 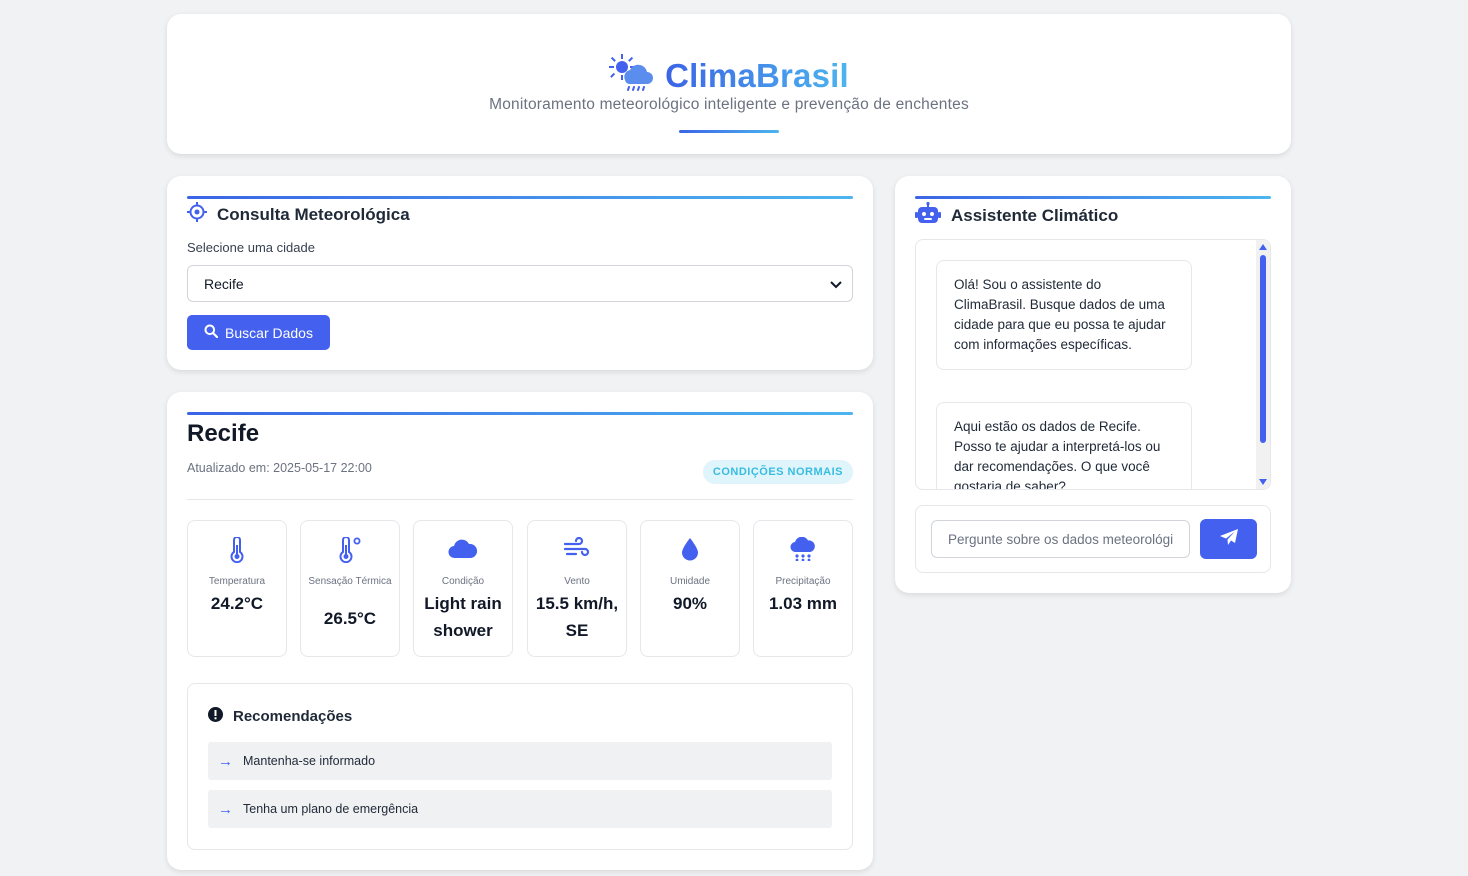 I want to click on send-button, so click(x=1228, y=539).